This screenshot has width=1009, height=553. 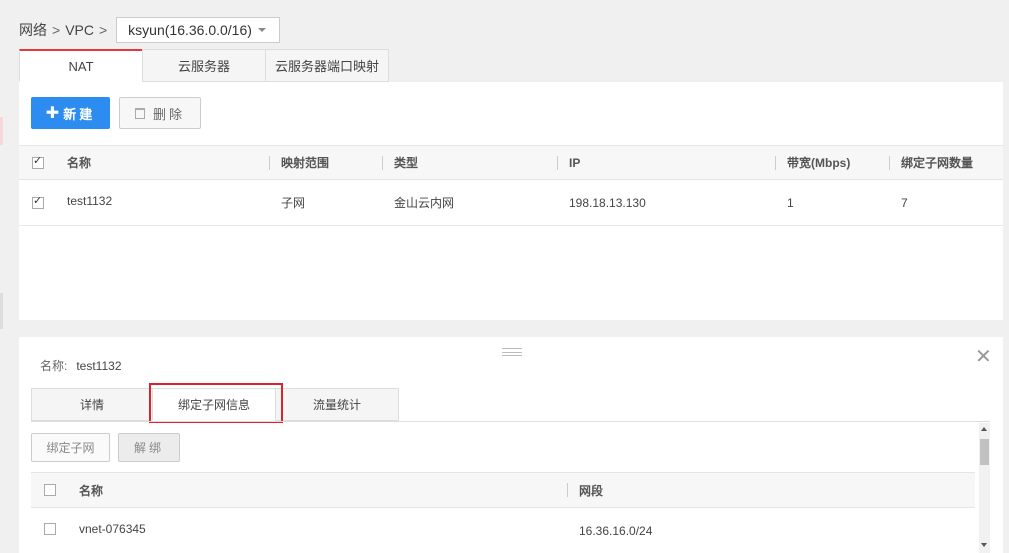 I want to click on unbind-button: 解绑, so click(x=149, y=447).